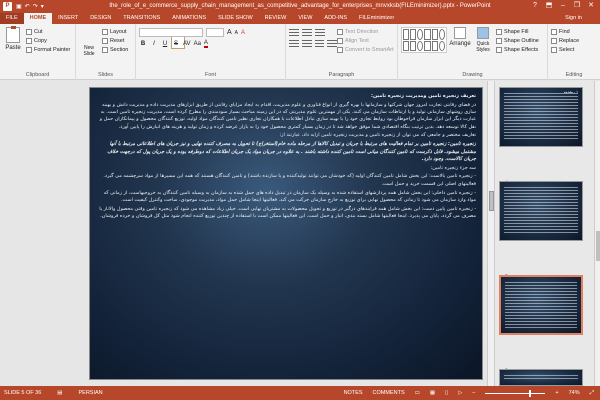 This screenshot has width=600, height=400. What do you see at coordinates (115, 40) in the screenshot?
I see `reset-button: Reset` at bounding box center [115, 40].